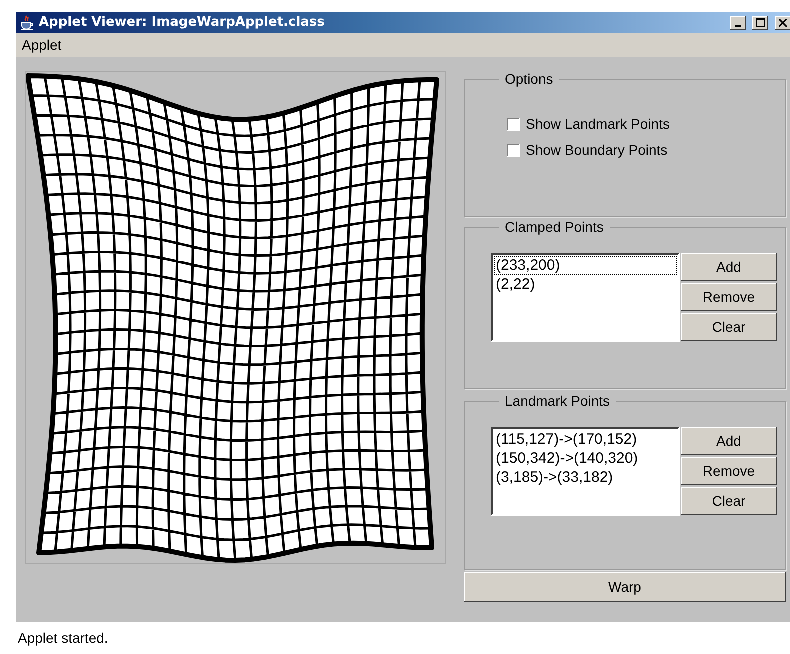 The height and width of the screenshot is (654, 790). What do you see at coordinates (63, 638) in the screenshot?
I see `status-text: Applet started.` at bounding box center [63, 638].